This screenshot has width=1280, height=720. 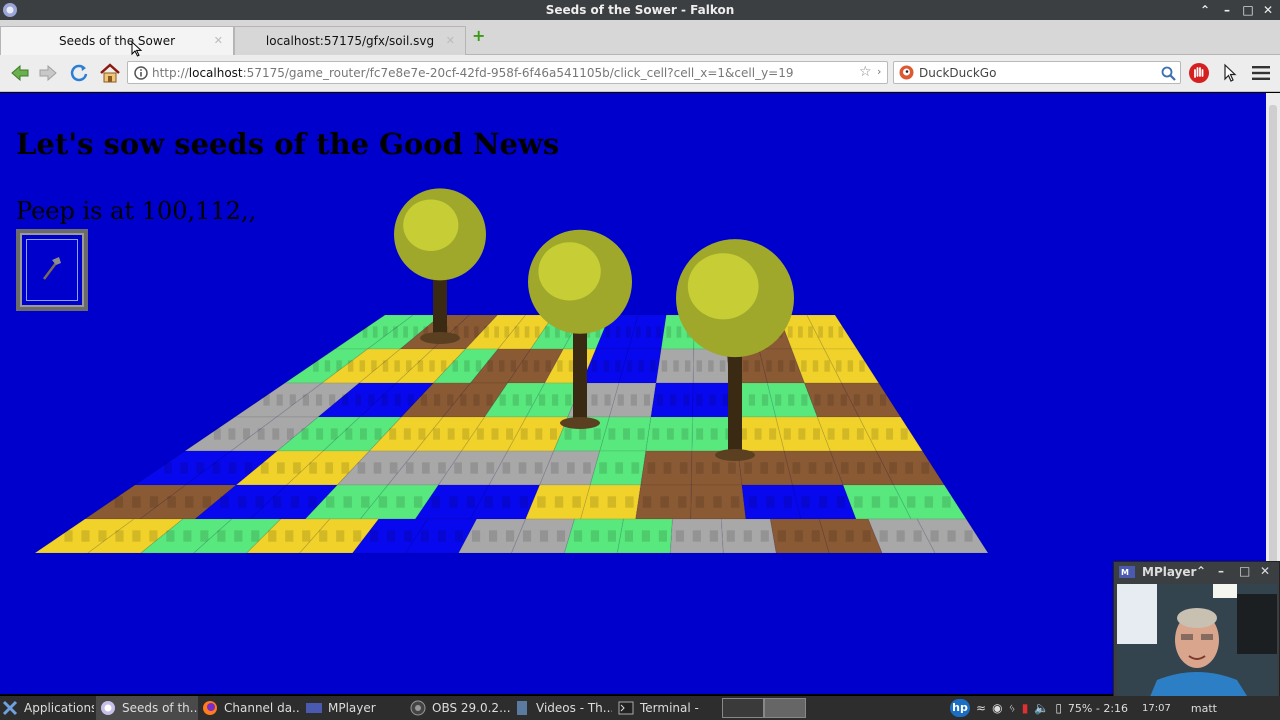 I want to click on forward-button, so click(x=48, y=73).